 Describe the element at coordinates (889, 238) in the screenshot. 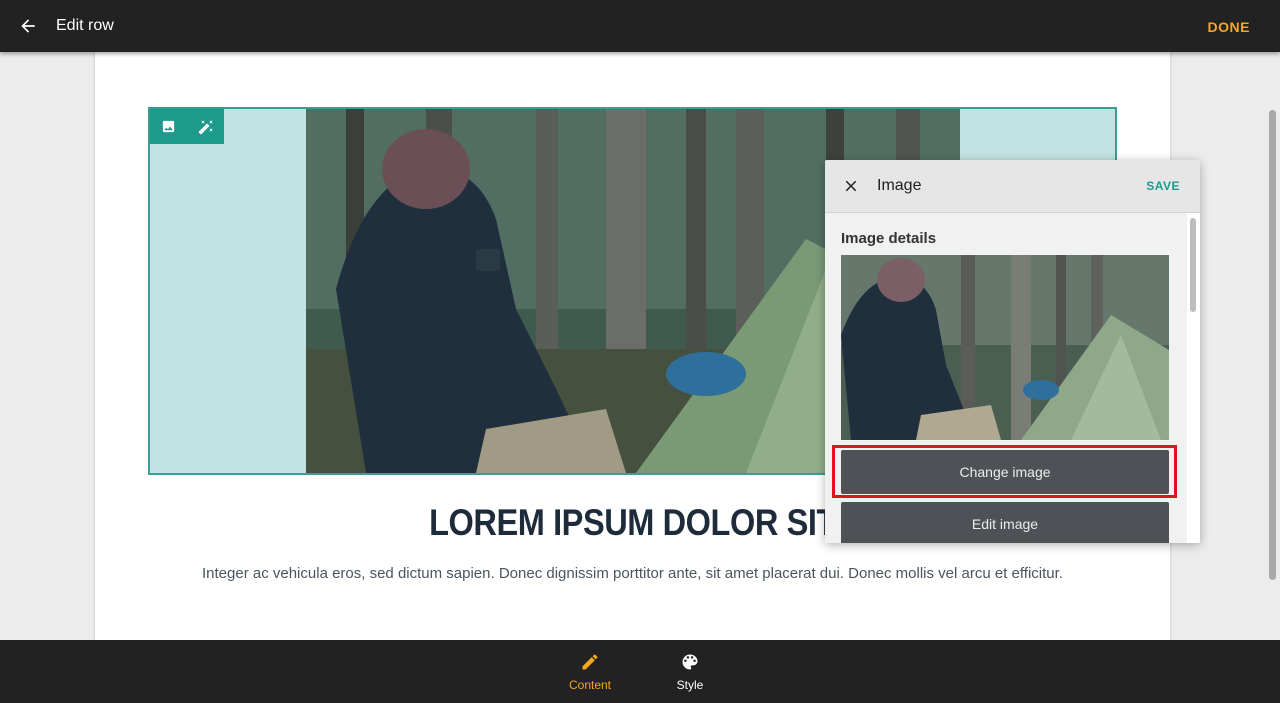

I see `section-title: Image details` at that location.